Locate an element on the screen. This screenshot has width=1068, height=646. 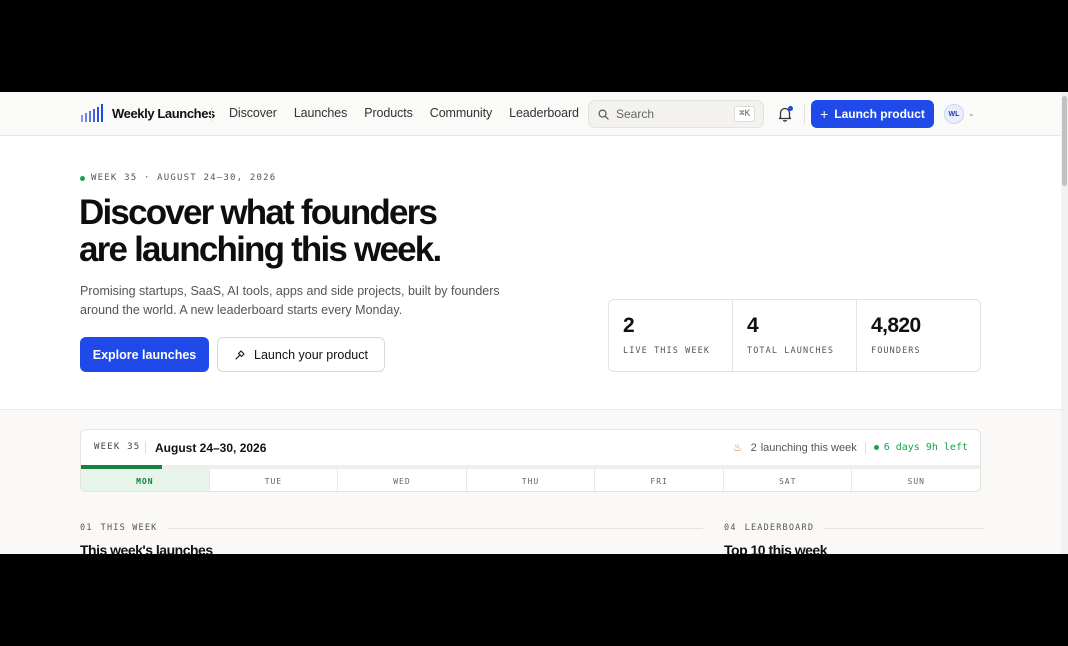
nav-launches: Launches is located at coordinates (321, 113).